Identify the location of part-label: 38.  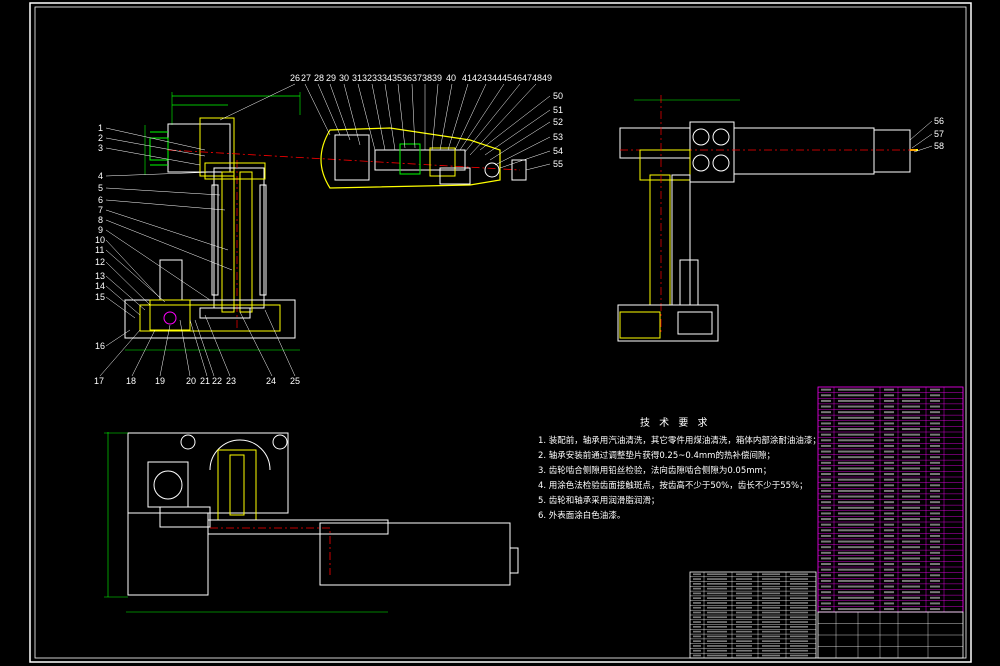
(427, 78).